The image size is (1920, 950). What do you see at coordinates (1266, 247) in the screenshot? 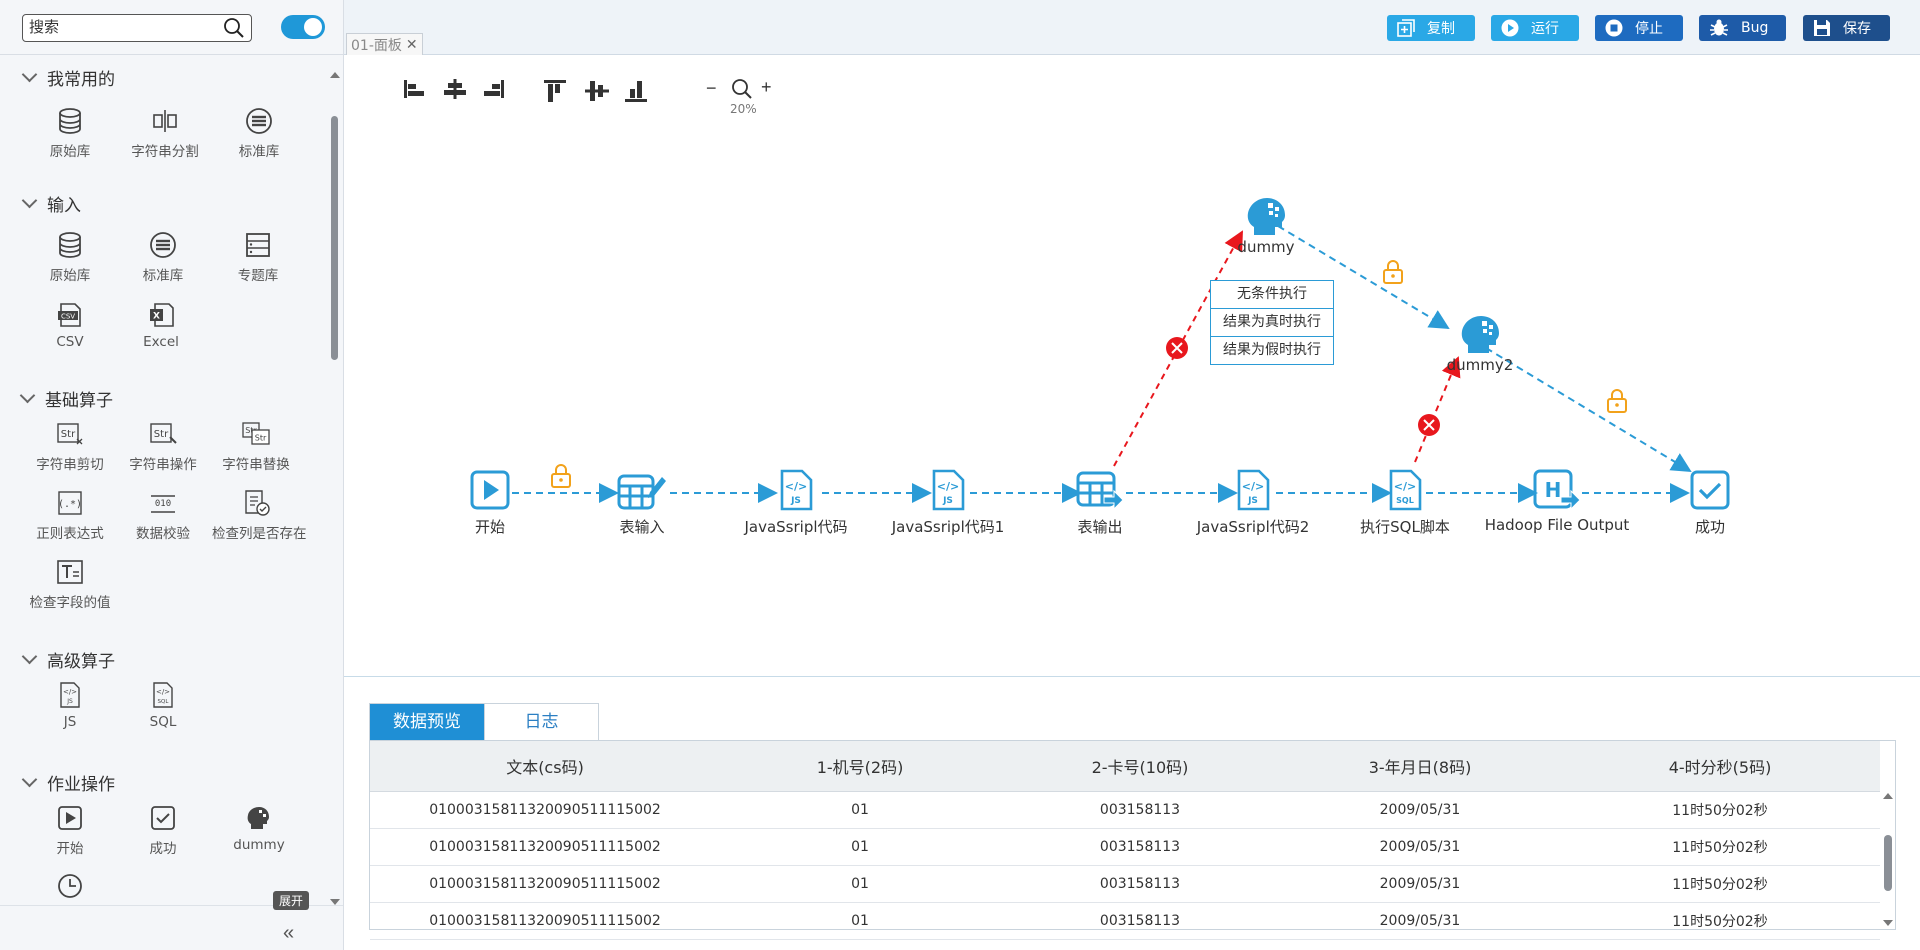
I see `node-label: dummy` at bounding box center [1266, 247].